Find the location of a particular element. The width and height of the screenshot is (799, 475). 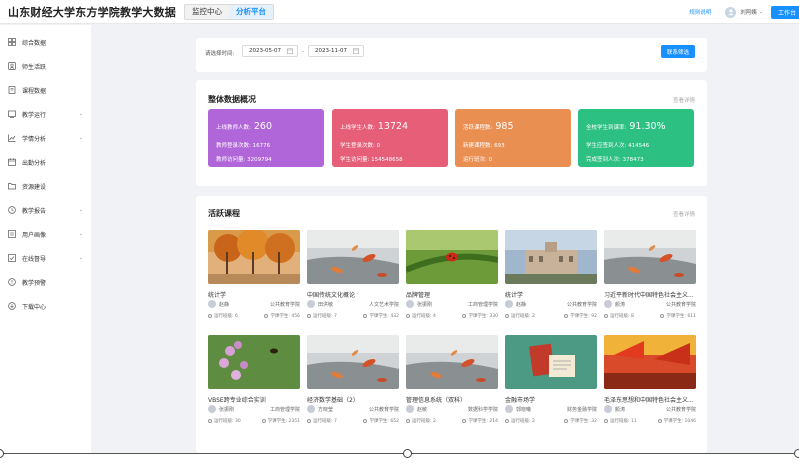

run-classes-value: 8 is located at coordinates (632, 316).